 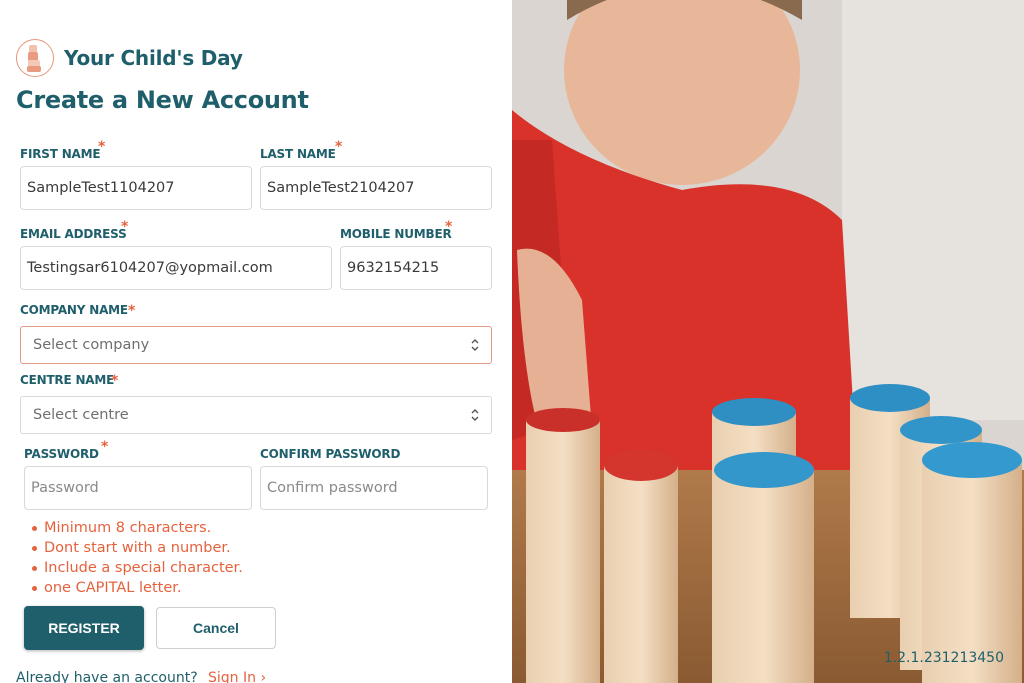 What do you see at coordinates (374, 488) in the screenshot?
I see `confirm-password-field: Confirm password` at bounding box center [374, 488].